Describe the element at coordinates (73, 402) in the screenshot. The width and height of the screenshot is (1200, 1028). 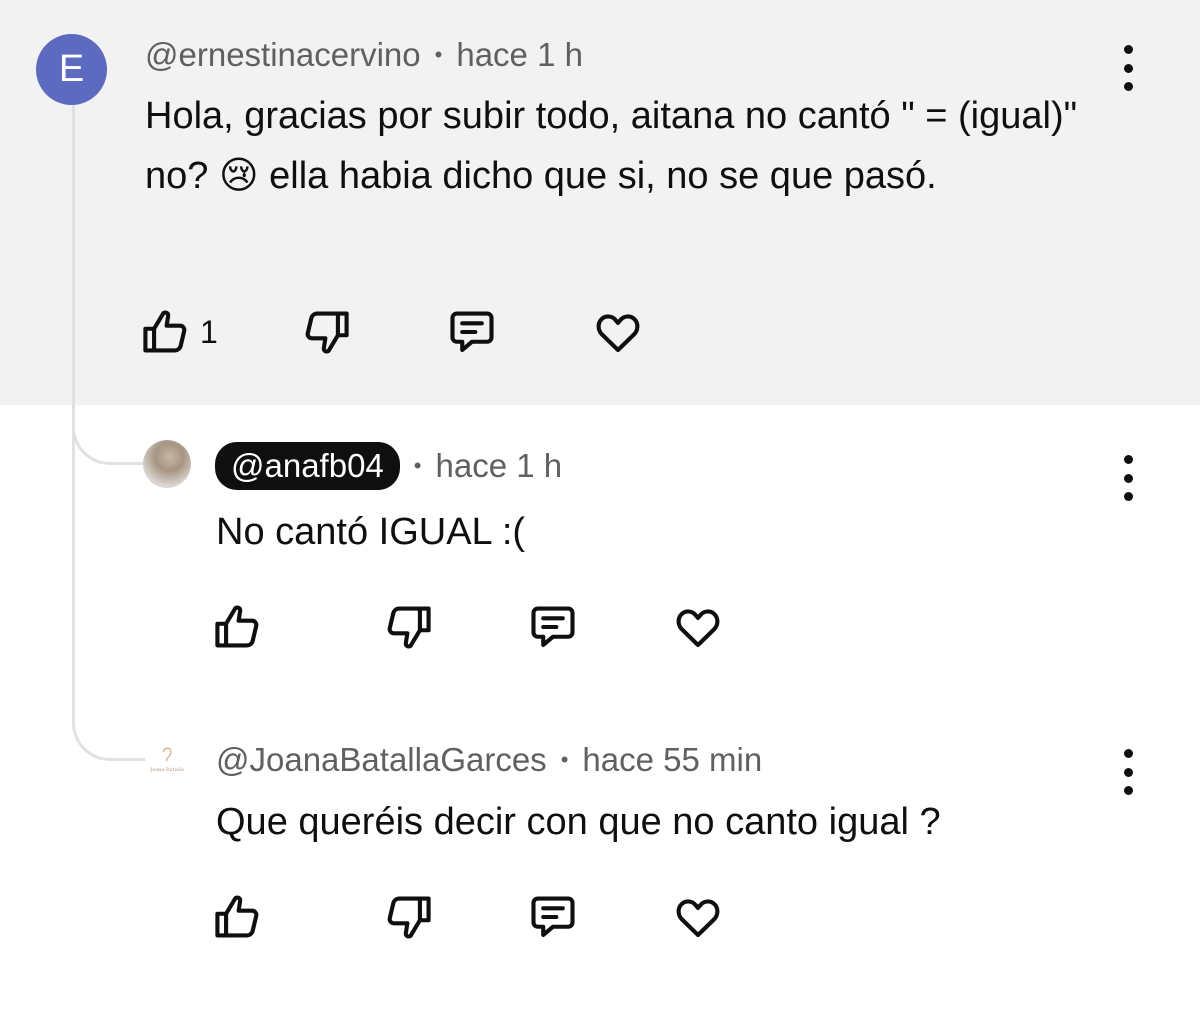
I see `thread-connector-line` at that location.